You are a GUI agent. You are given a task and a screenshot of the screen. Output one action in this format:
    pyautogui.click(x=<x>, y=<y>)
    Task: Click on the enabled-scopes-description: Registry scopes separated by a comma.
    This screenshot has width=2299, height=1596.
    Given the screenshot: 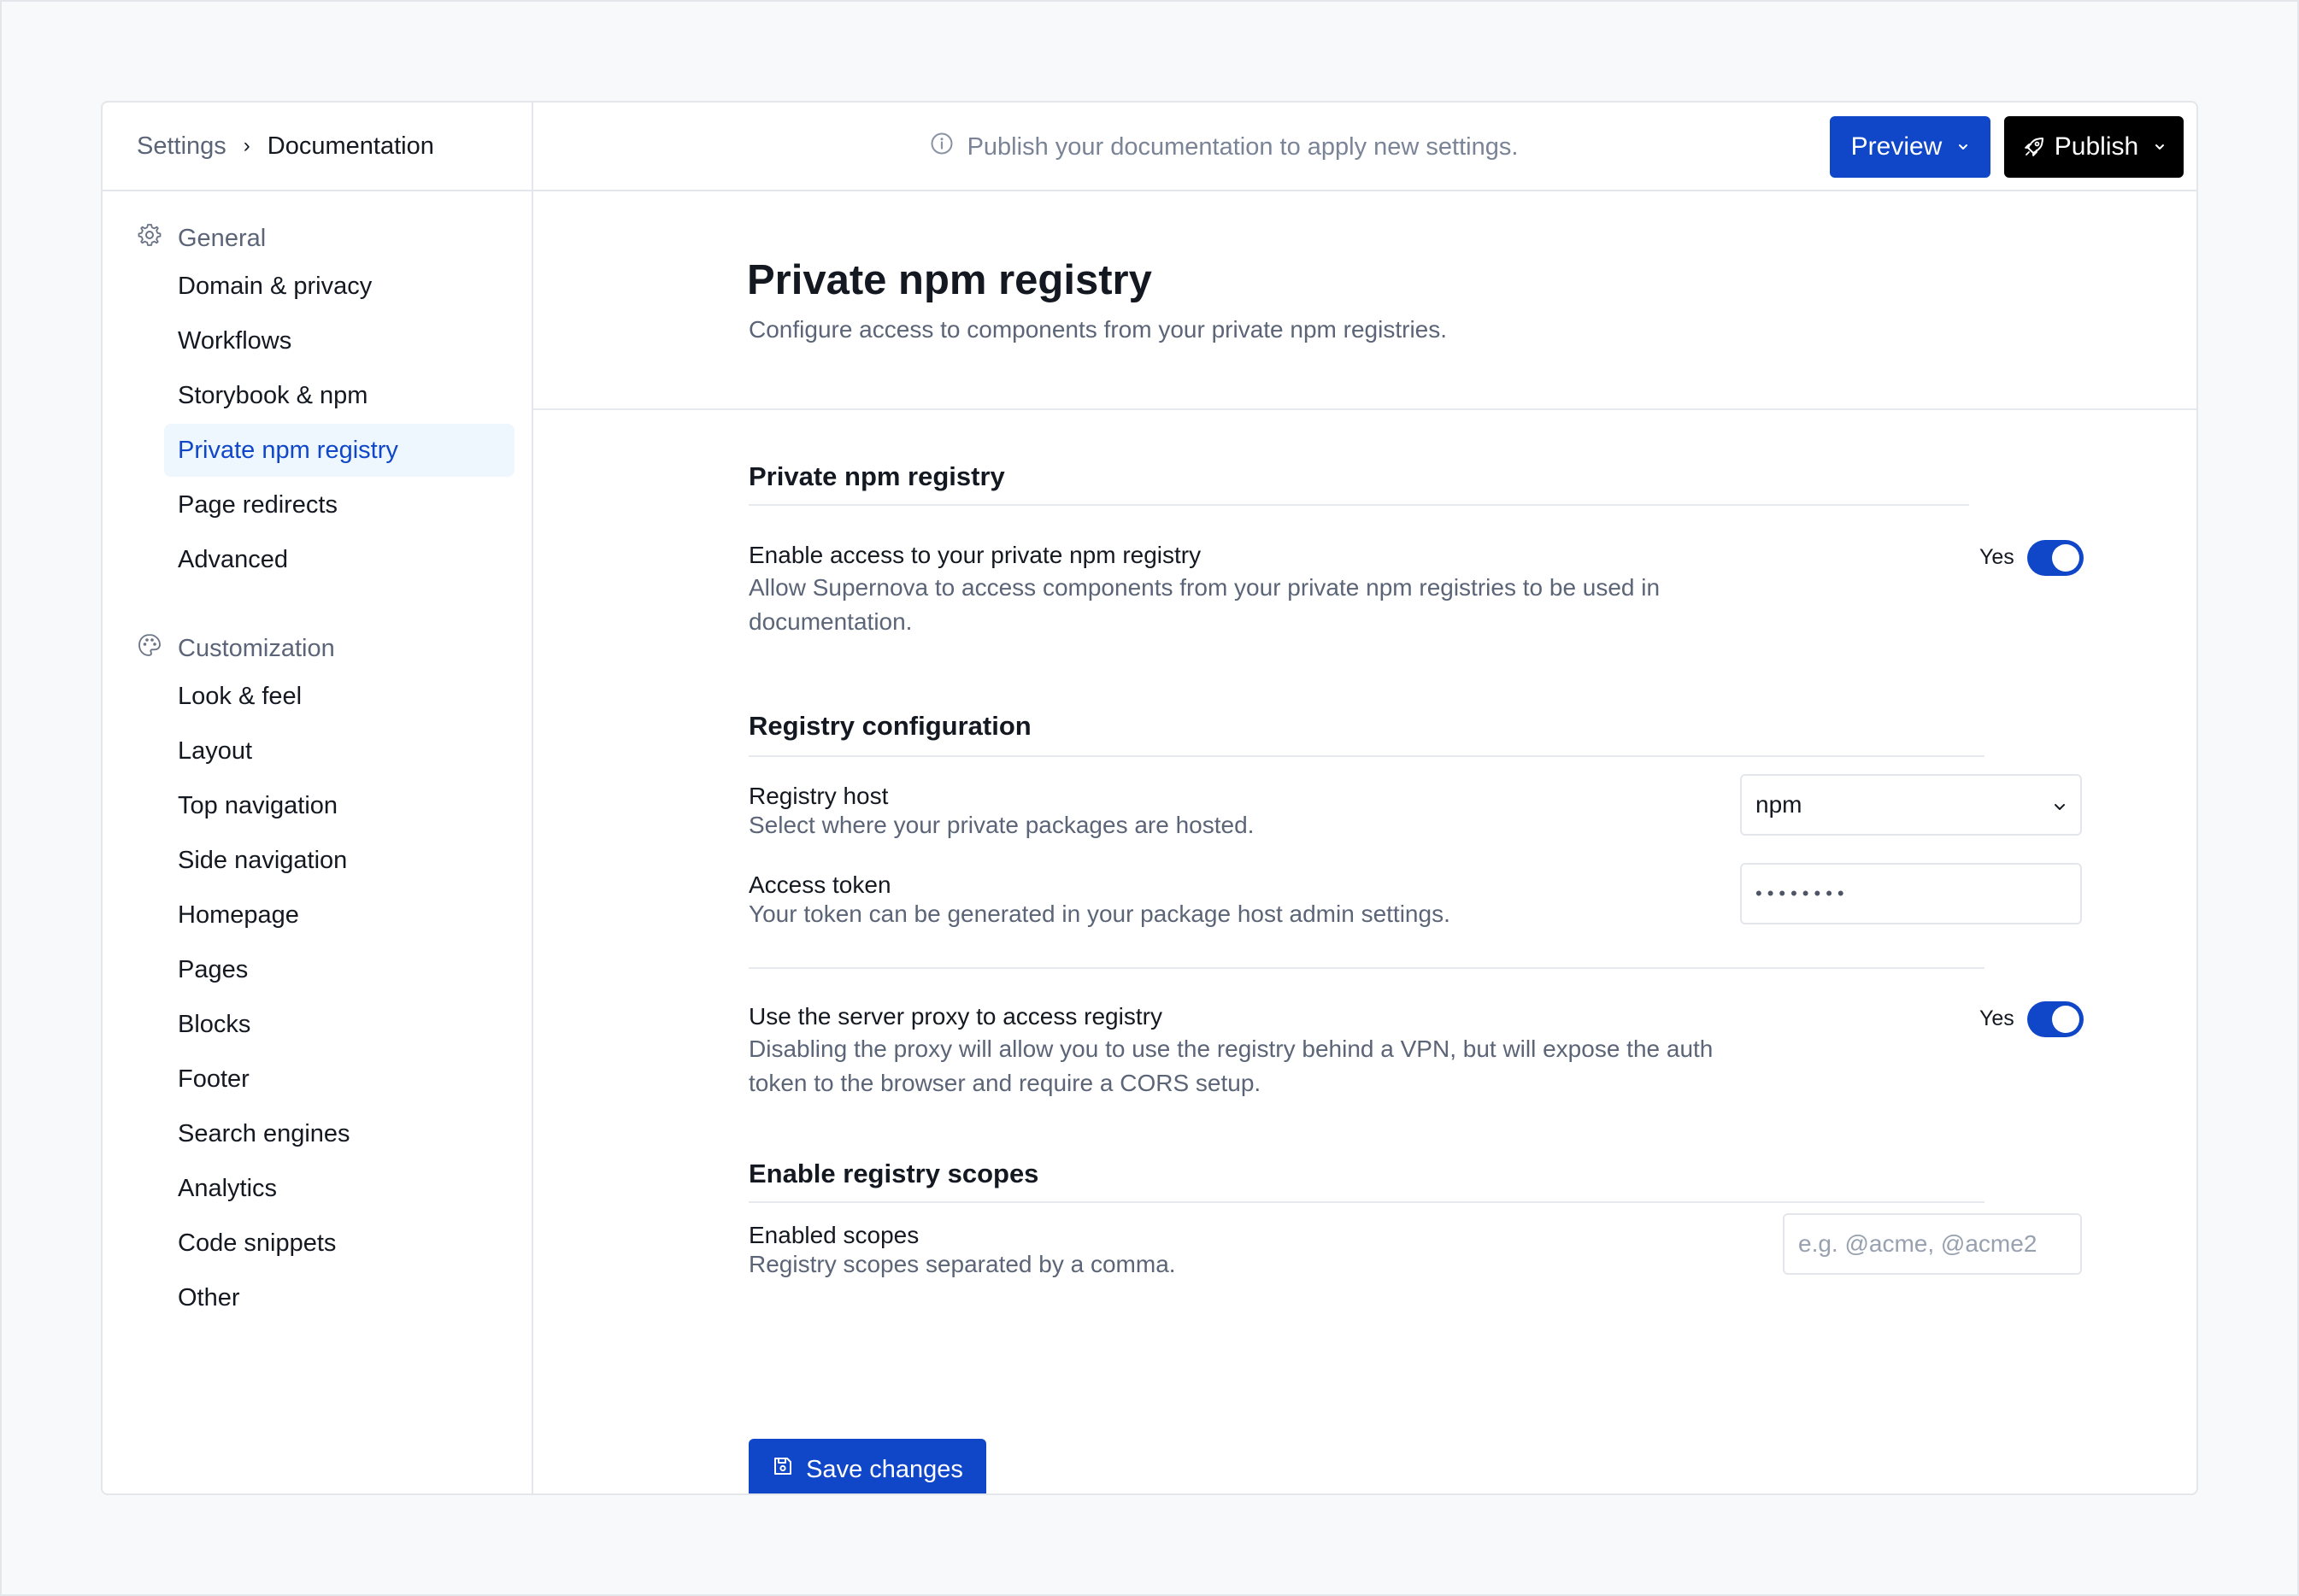 What is the action you would take?
    pyautogui.click(x=962, y=1264)
    